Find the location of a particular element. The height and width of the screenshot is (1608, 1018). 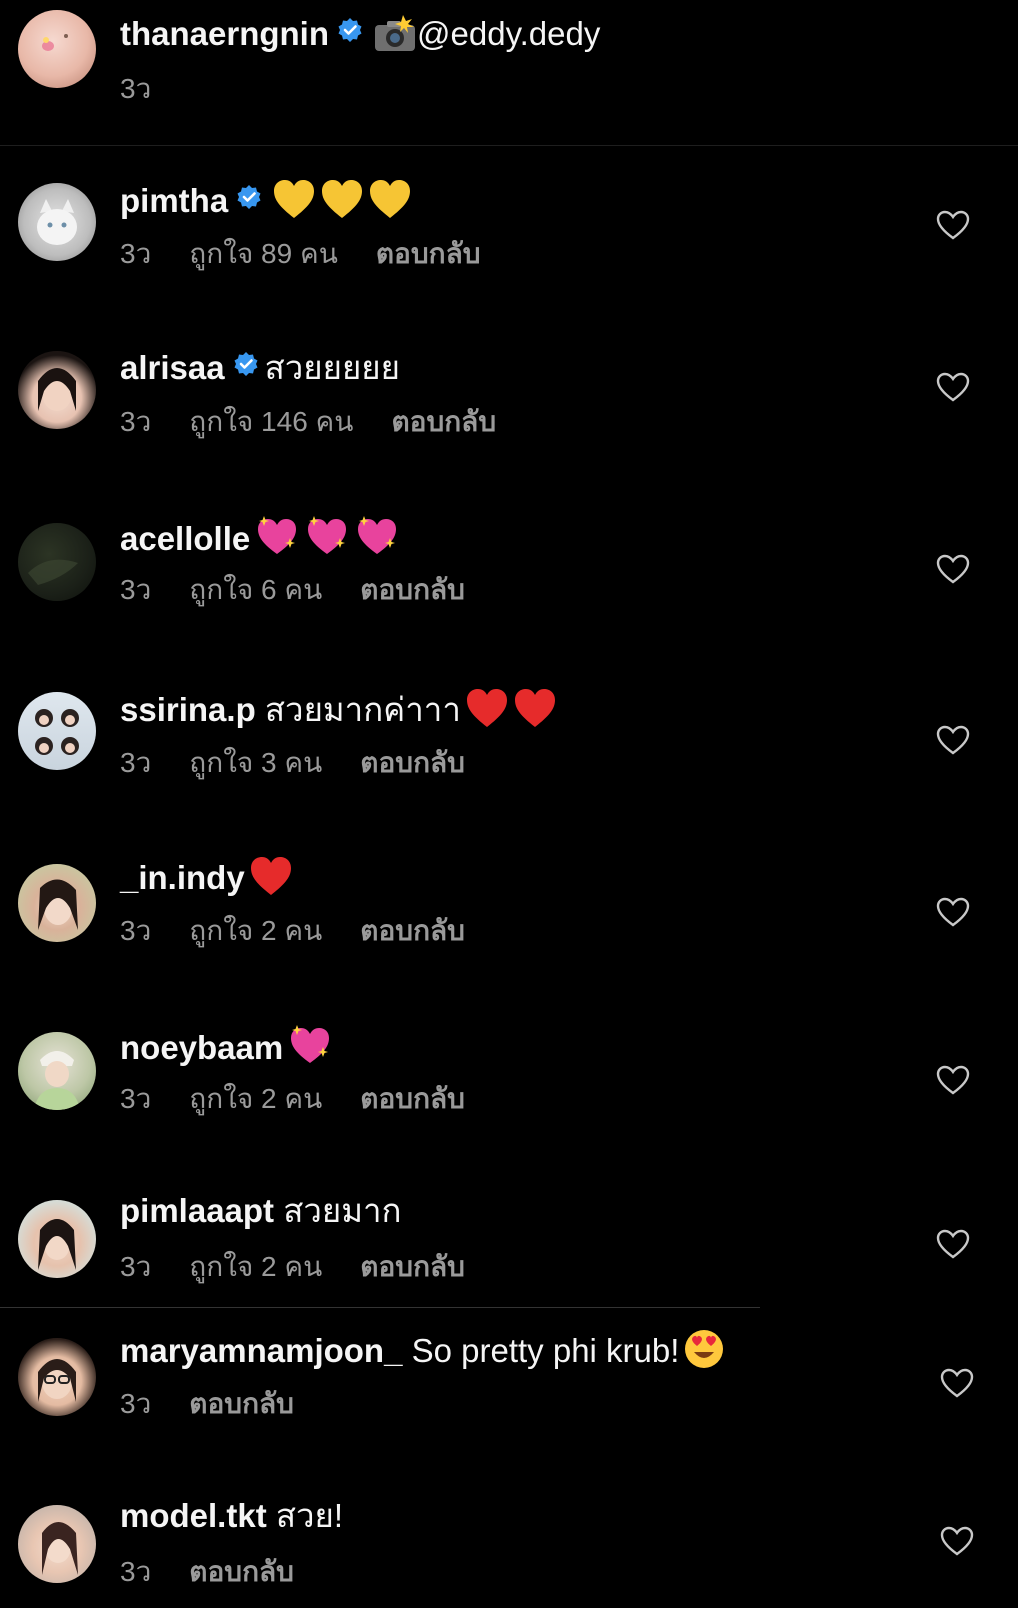

comment-text: @eddy.dedy is located at coordinates (509, 33).